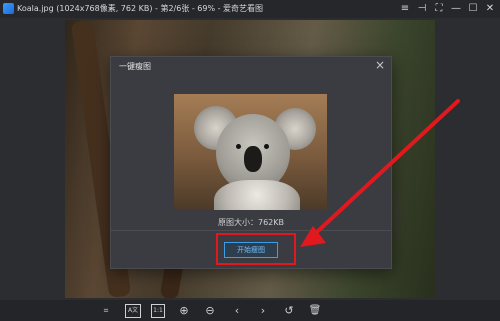 Image resolution: width=500 pixels, height=321 pixels. Describe the element at coordinates (210, 311) in the screenshot. I see `zoom-out-icon: ⊖` at that location.